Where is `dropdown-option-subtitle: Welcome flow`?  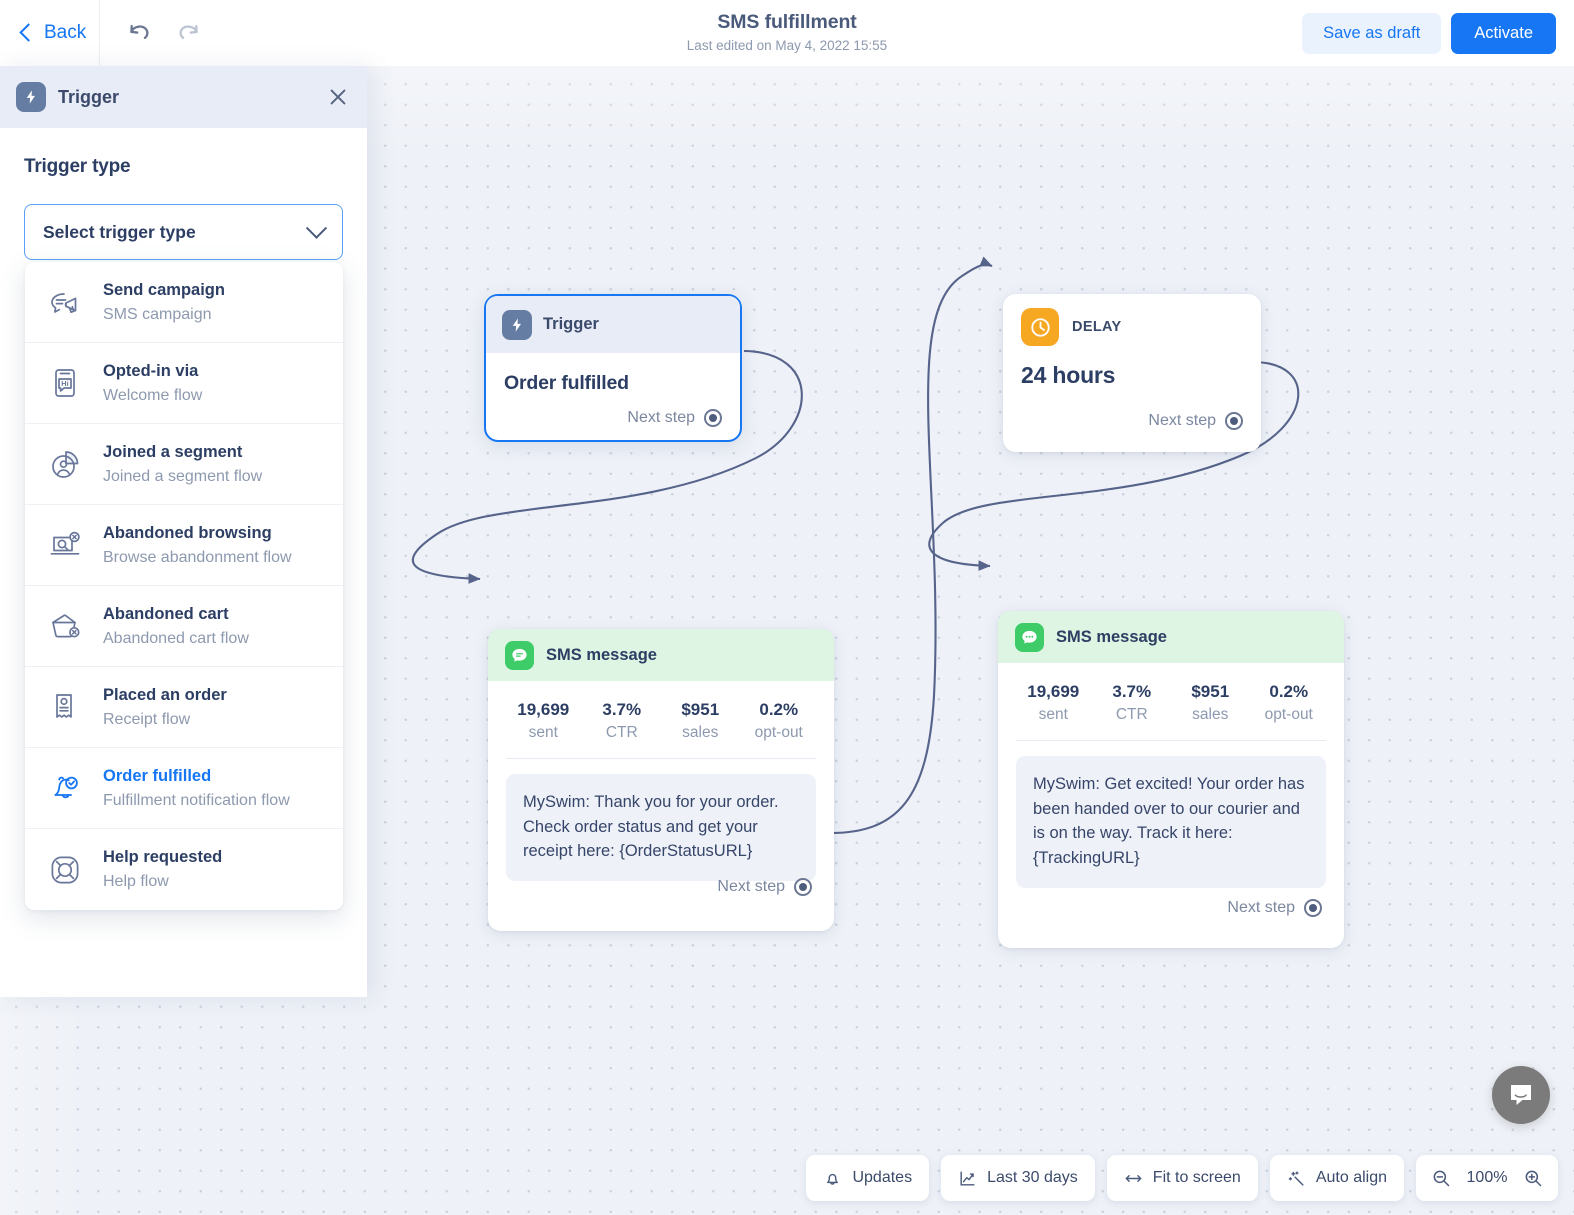 dropdown-option-subtitle: Welcome flow is located at coordinates (153, 395).